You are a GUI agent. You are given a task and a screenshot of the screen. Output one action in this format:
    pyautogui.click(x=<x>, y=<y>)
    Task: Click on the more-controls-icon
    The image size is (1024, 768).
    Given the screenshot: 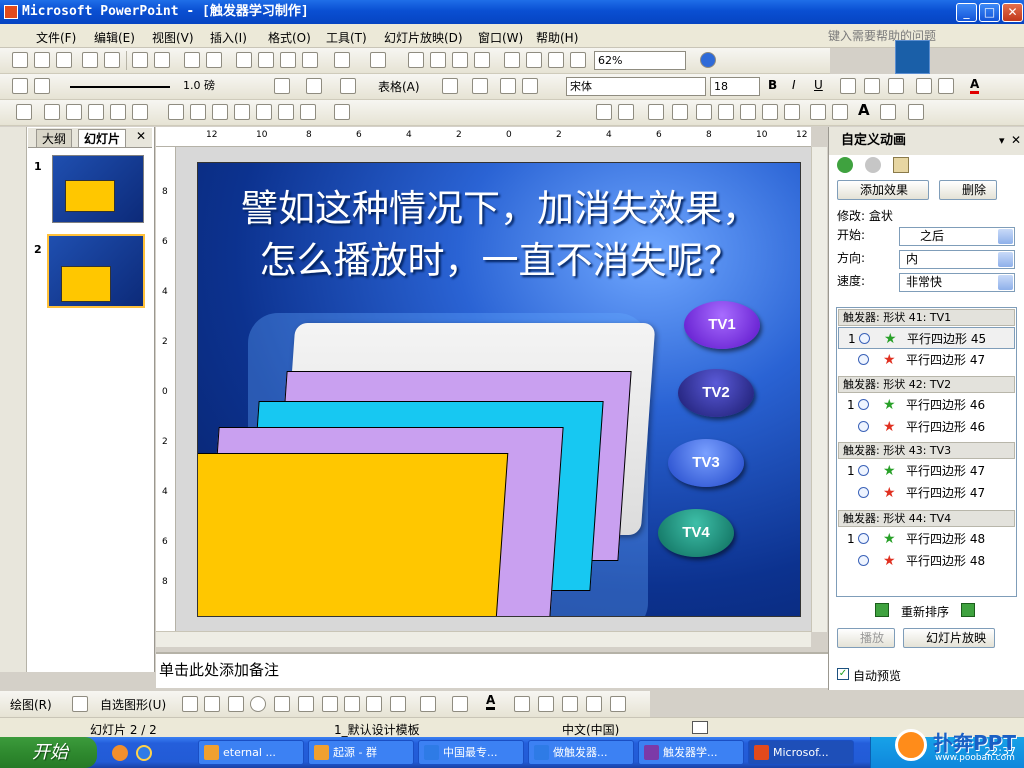 What is the action you would take?
    pyautogui.click(x=916, y=112)
    